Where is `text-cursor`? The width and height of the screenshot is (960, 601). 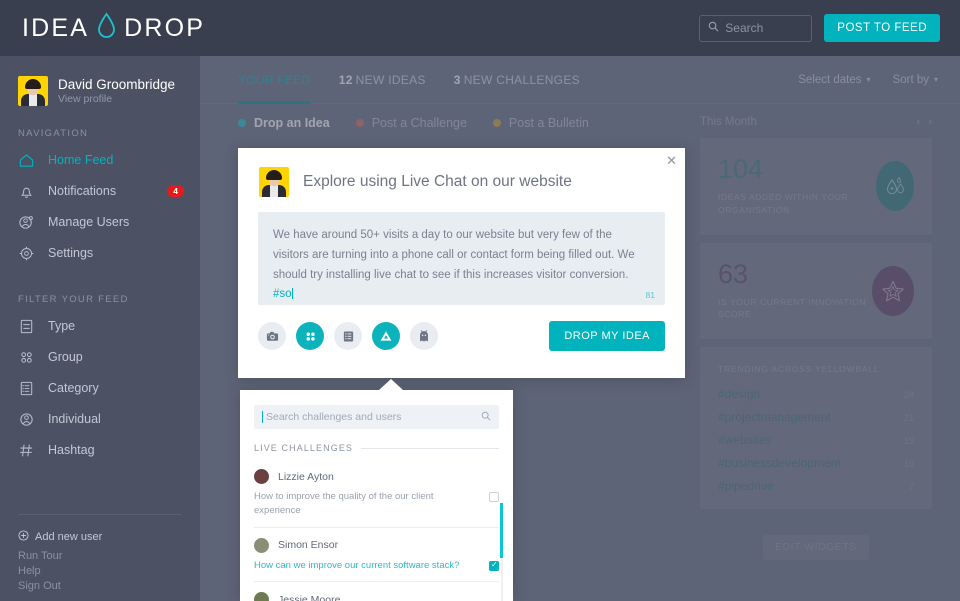 text-cursor is located at coordinates (292, 294).